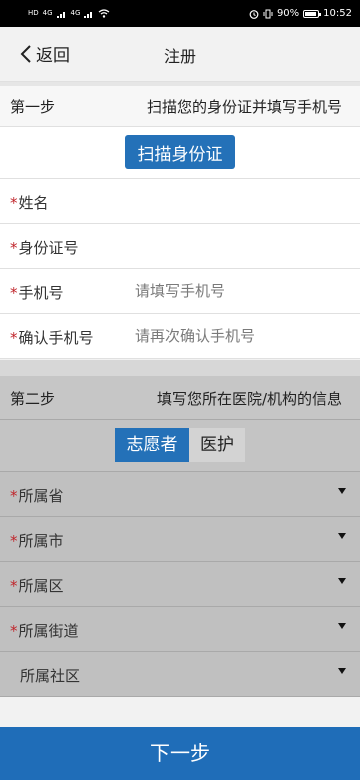  I want to click on confirm-phone-field-row: *确认手机号, so click(180, 336).